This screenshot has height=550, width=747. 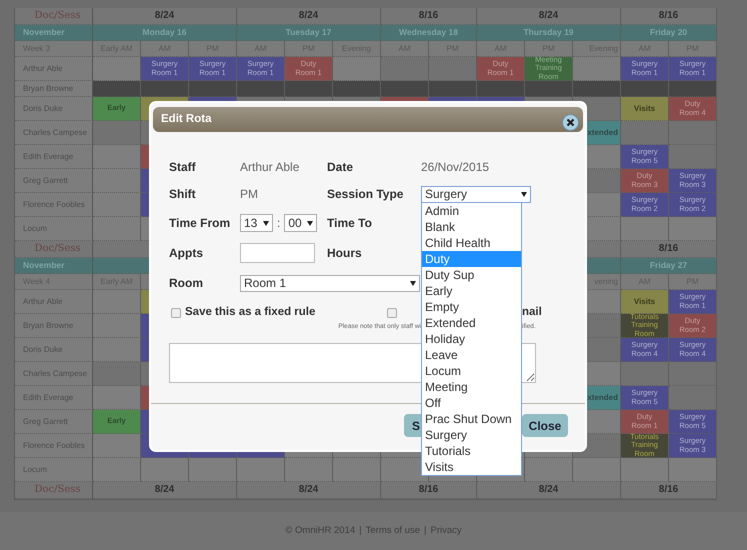 What do you see at coordinates (365, 194) in the screenshot?
I see `field-label: Session Type` at bounding box center [365, 194].